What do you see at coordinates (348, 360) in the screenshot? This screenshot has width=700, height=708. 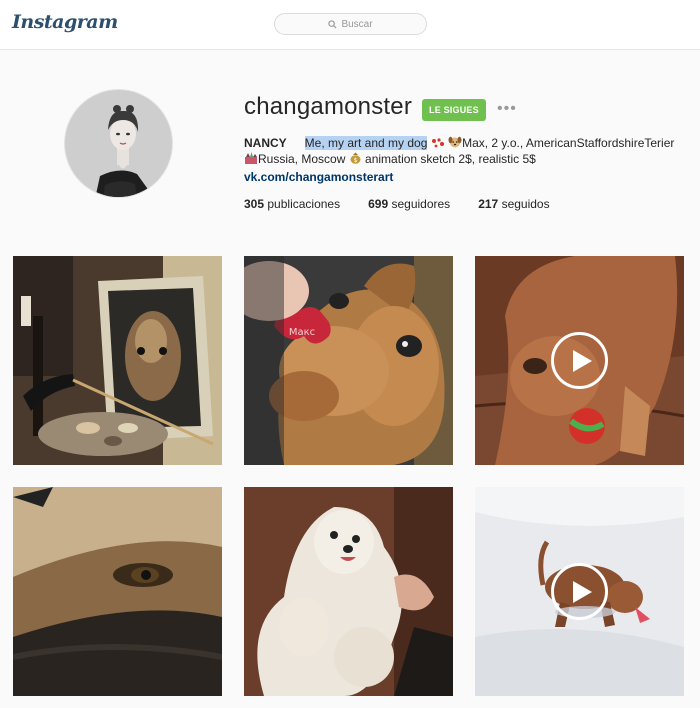 I see `post-thumbnail-dog-with-tag: Макс` at bounding box center [348, 360].